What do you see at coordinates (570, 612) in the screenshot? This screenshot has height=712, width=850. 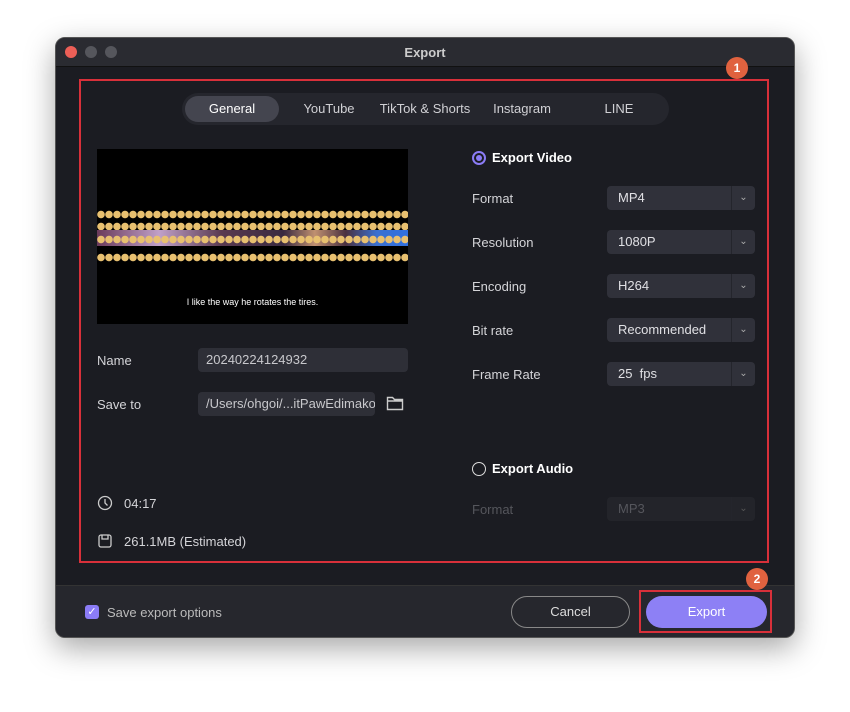 I see `cancel-button: Cancel` at bounding box center [570, 612].